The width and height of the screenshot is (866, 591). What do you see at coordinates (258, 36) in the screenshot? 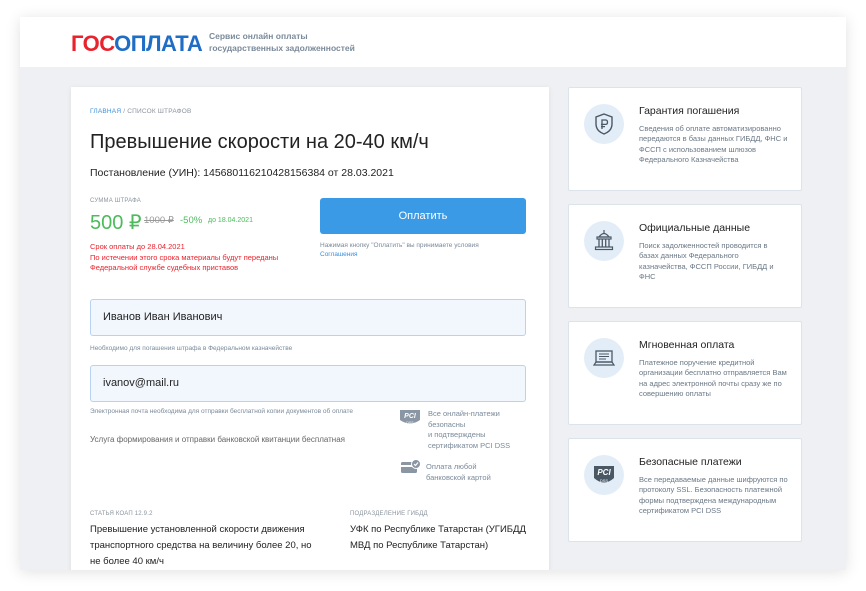
I see `tagline-line-1: Сервис онлайн оплаты` at bounding box center [258, 36].